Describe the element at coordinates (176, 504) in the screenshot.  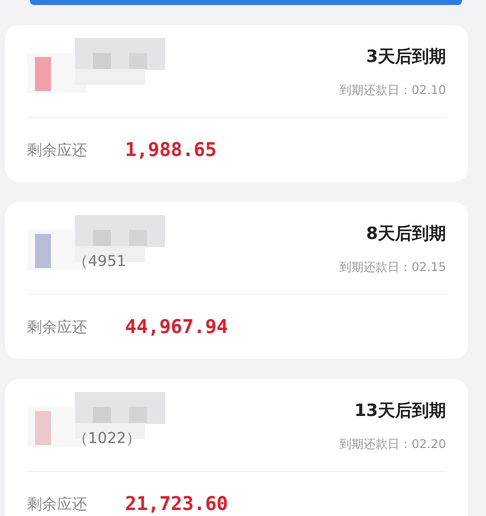
I see `remaining-amount: 21,723.60` at that location.